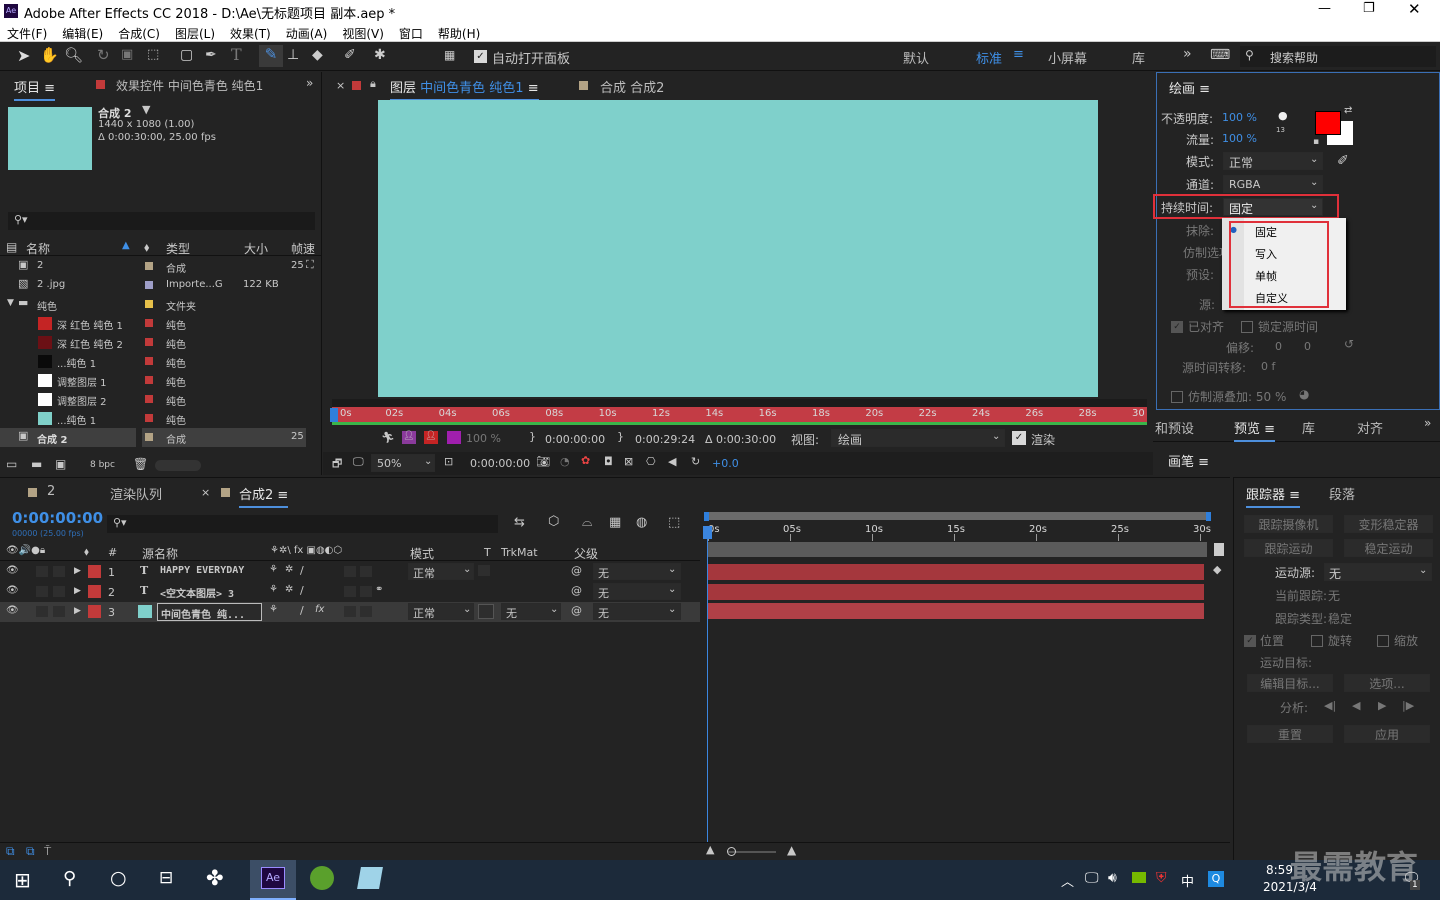 The height and width of the screenshot is (900, 1440). Describe the element at coordinates (1356, 705) in the screenshot. I see `analyze-back-icon: ◀` at that location.